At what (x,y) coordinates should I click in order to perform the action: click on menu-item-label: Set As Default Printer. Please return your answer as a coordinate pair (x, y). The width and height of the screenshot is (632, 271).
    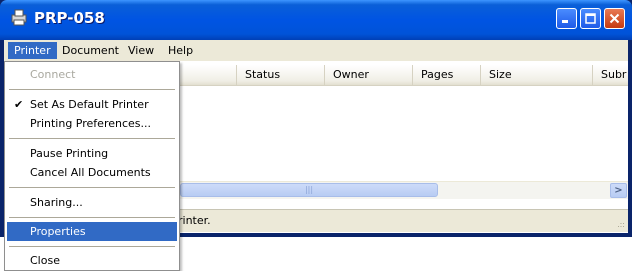
    Looking at the image, I should click on (89, 104).